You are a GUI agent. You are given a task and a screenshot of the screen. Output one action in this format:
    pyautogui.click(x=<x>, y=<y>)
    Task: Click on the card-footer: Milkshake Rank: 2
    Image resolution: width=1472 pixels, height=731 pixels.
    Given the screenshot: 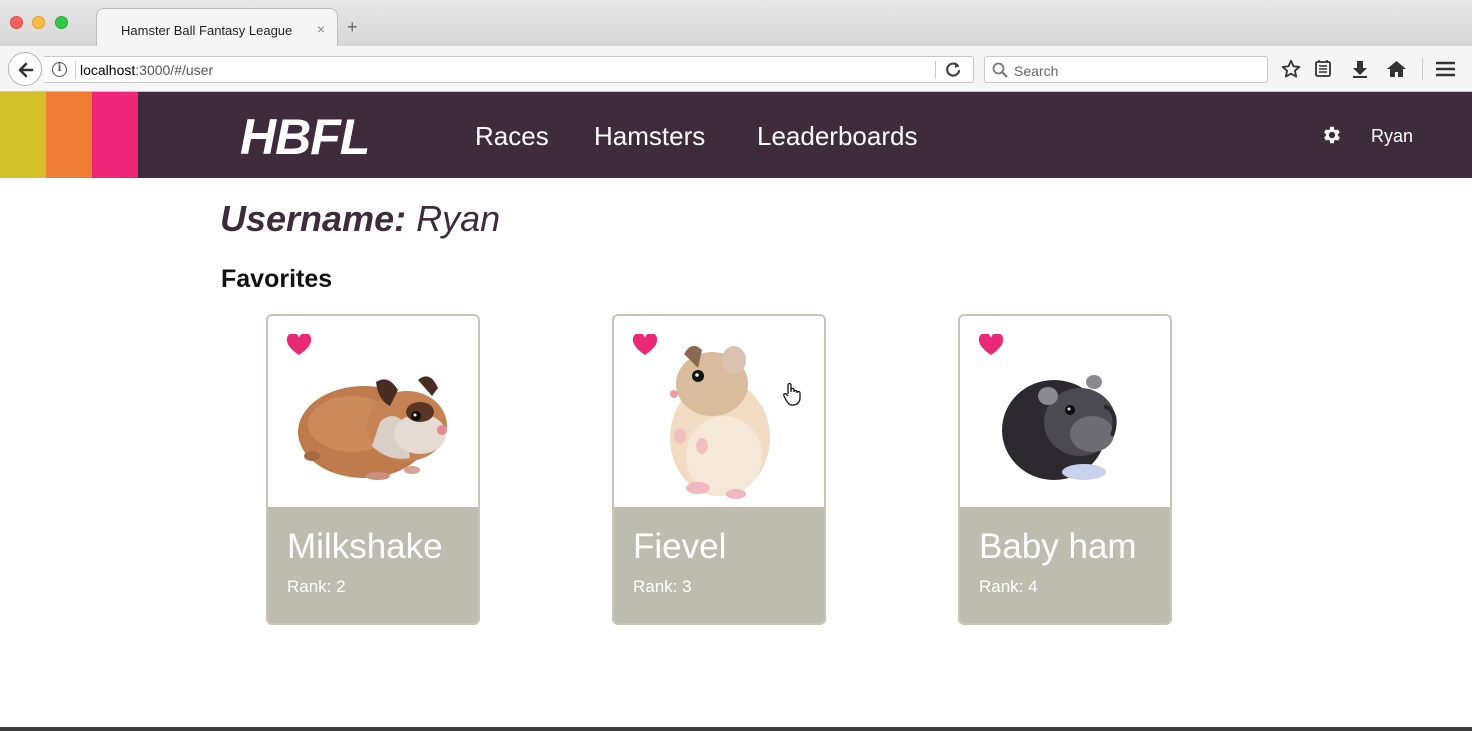 What is the action you would take?
    pyautogui.click(x=373, y=565)
    